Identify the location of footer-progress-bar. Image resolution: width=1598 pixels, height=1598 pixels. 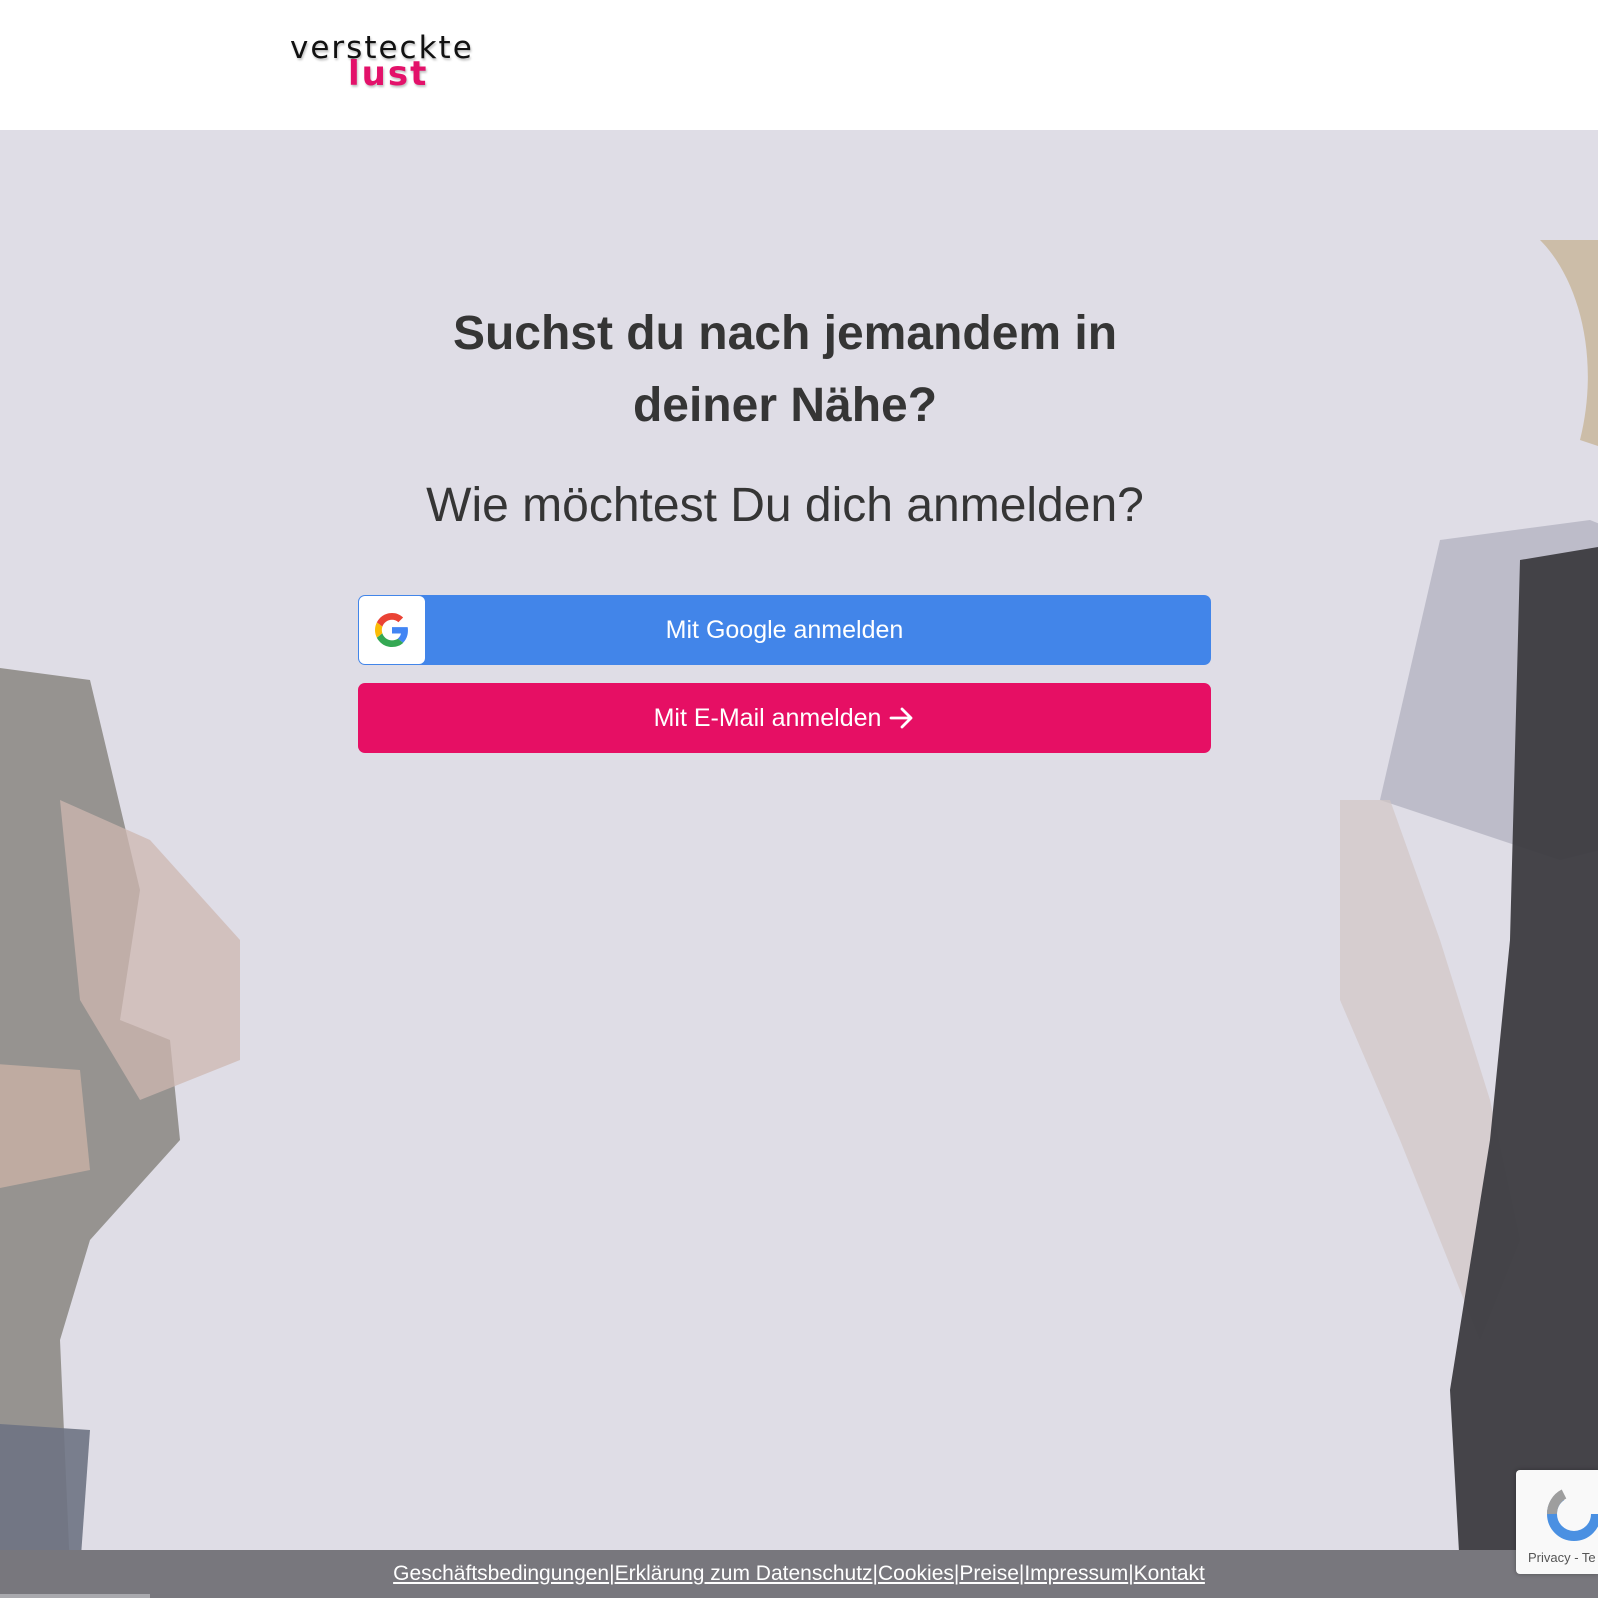
(75, 1596).